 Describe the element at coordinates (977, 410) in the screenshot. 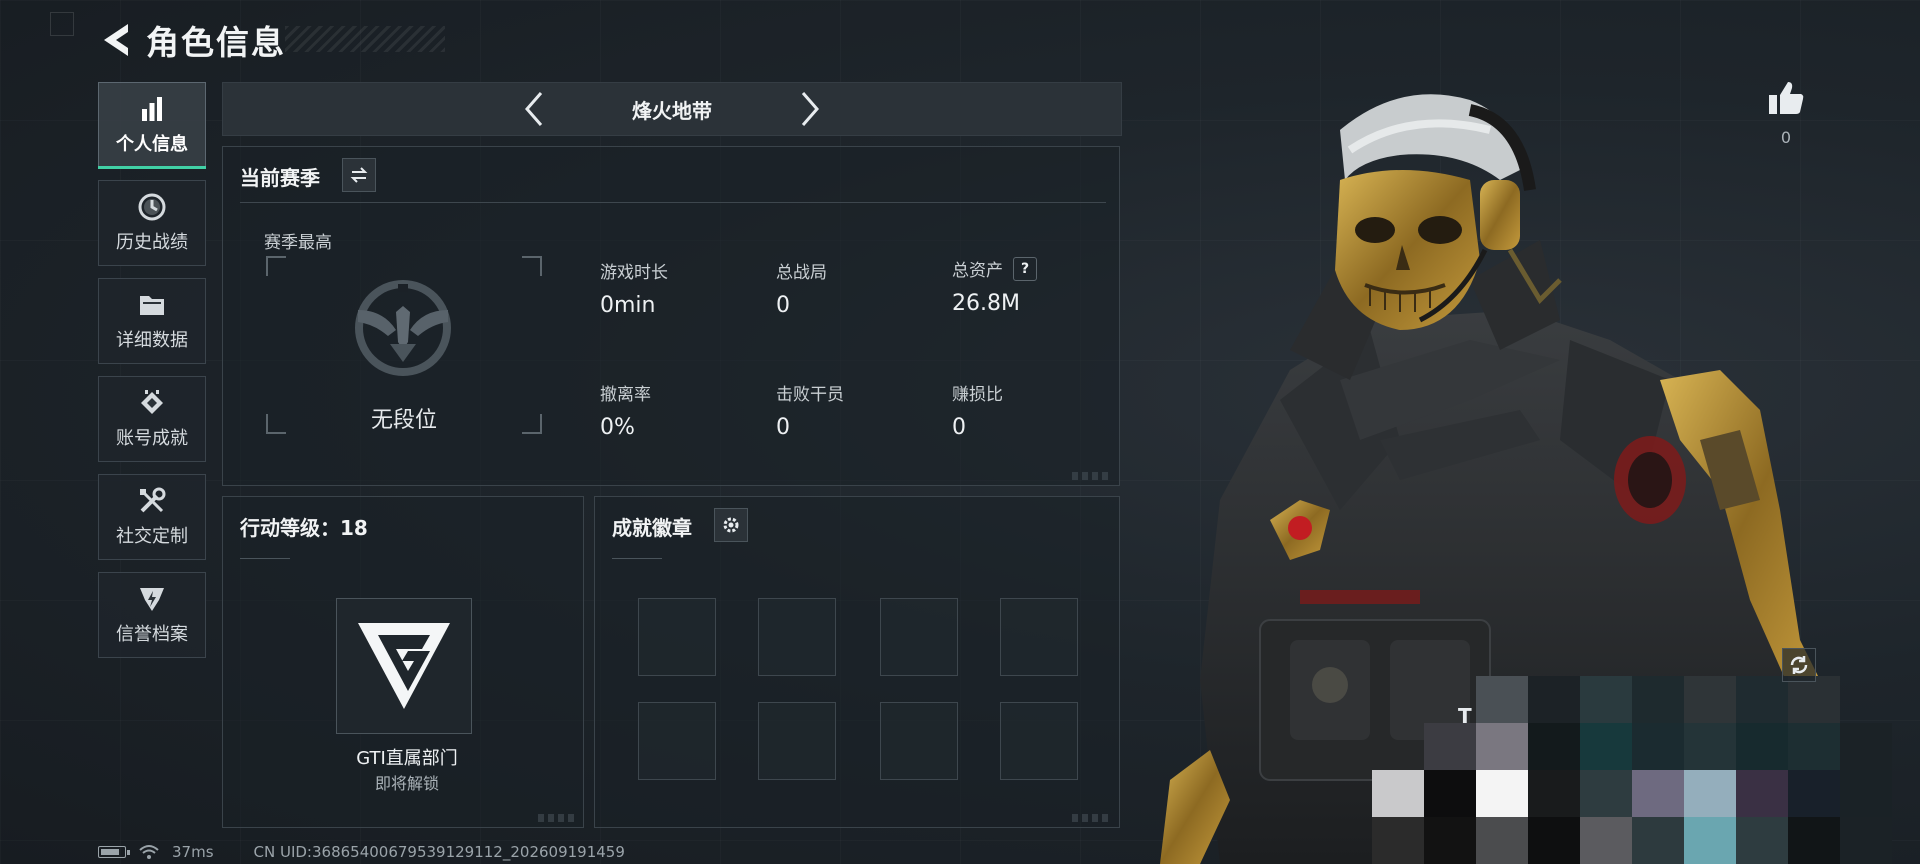

I see `stat-profit-loss-ratio: 赚损比 0` at that location.